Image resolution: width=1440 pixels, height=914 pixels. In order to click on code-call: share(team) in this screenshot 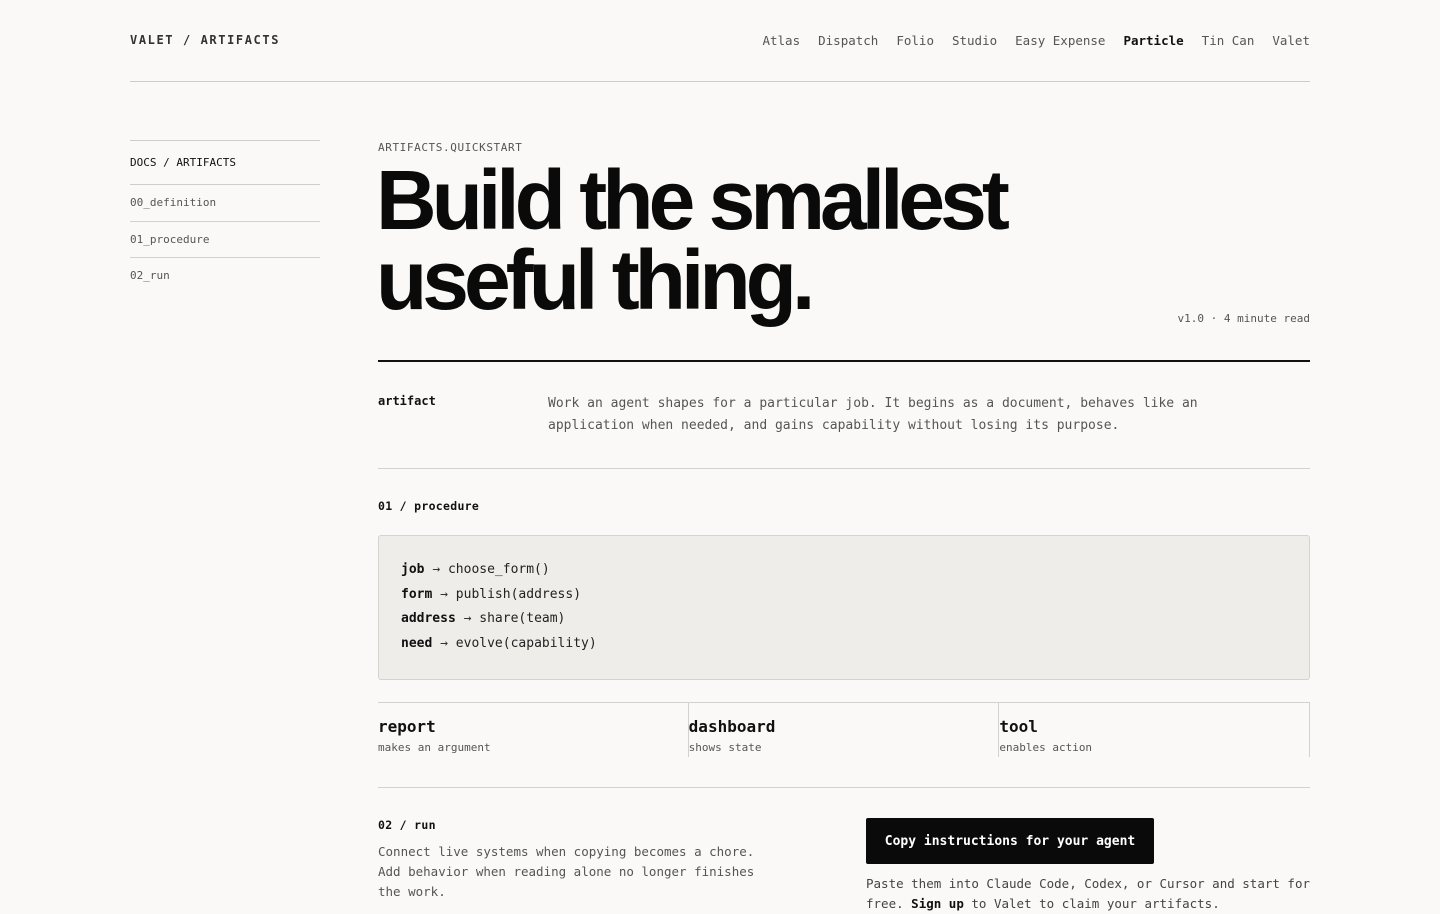, I will do `click(522, 619)`.